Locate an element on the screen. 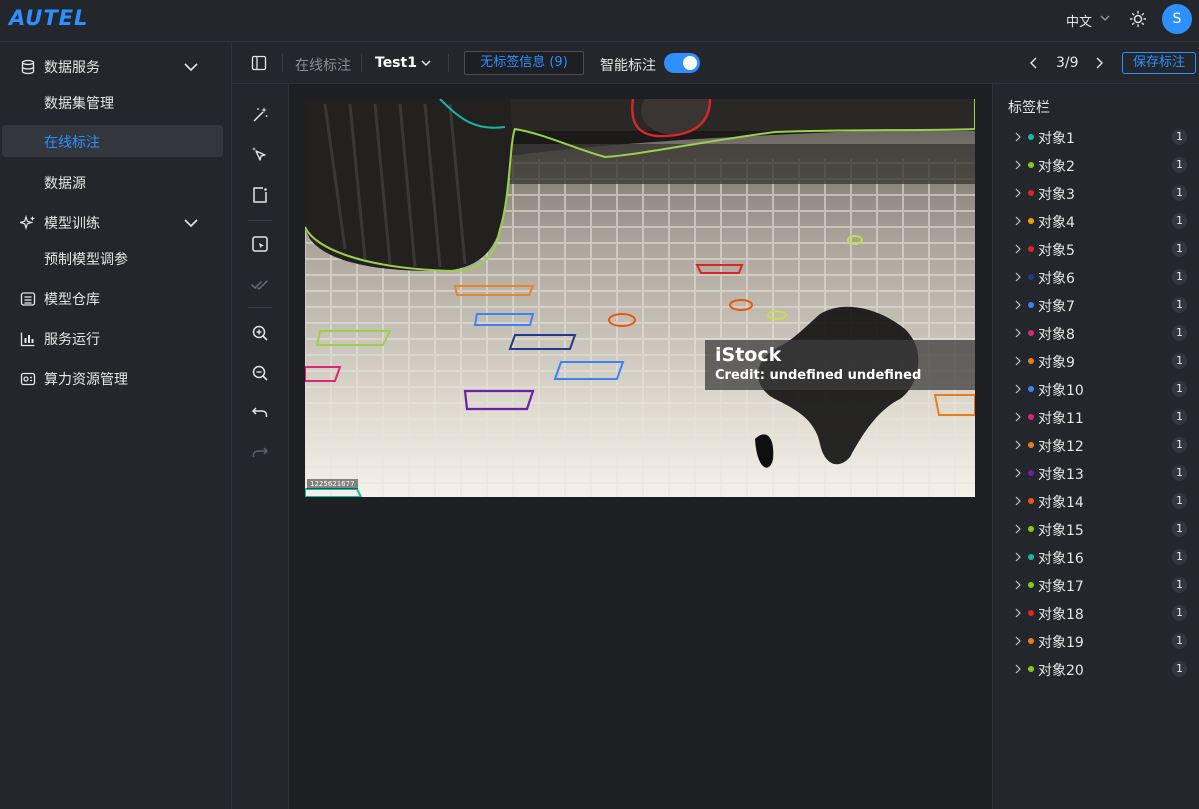 This screenshot has width=1199, height=809. chevron-left-icon is located at coordinates (1034, 63).